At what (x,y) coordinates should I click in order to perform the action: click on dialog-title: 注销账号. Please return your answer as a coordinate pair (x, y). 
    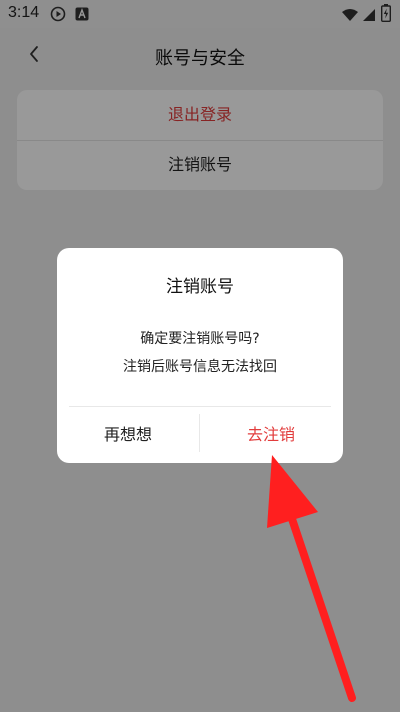
    Looking at the image, I should click on (200, 287).